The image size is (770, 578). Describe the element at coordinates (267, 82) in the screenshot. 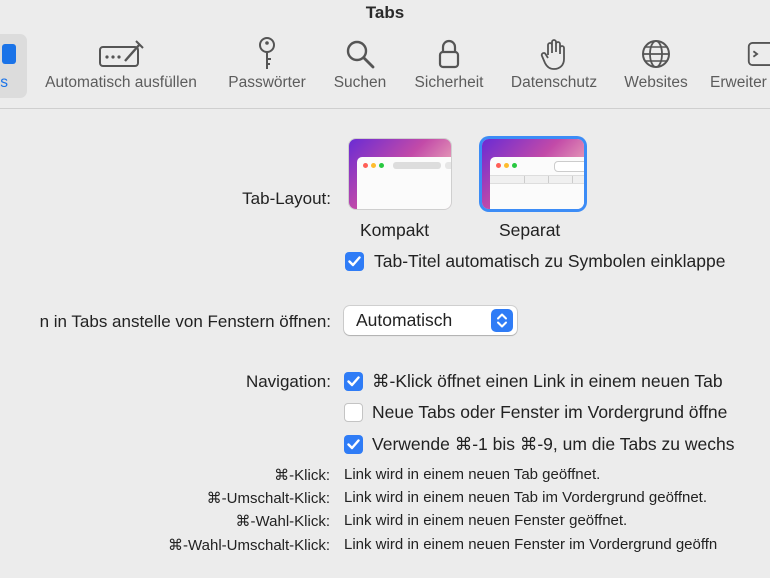

I see `toolbar-item-label: Passwörter` at that location.